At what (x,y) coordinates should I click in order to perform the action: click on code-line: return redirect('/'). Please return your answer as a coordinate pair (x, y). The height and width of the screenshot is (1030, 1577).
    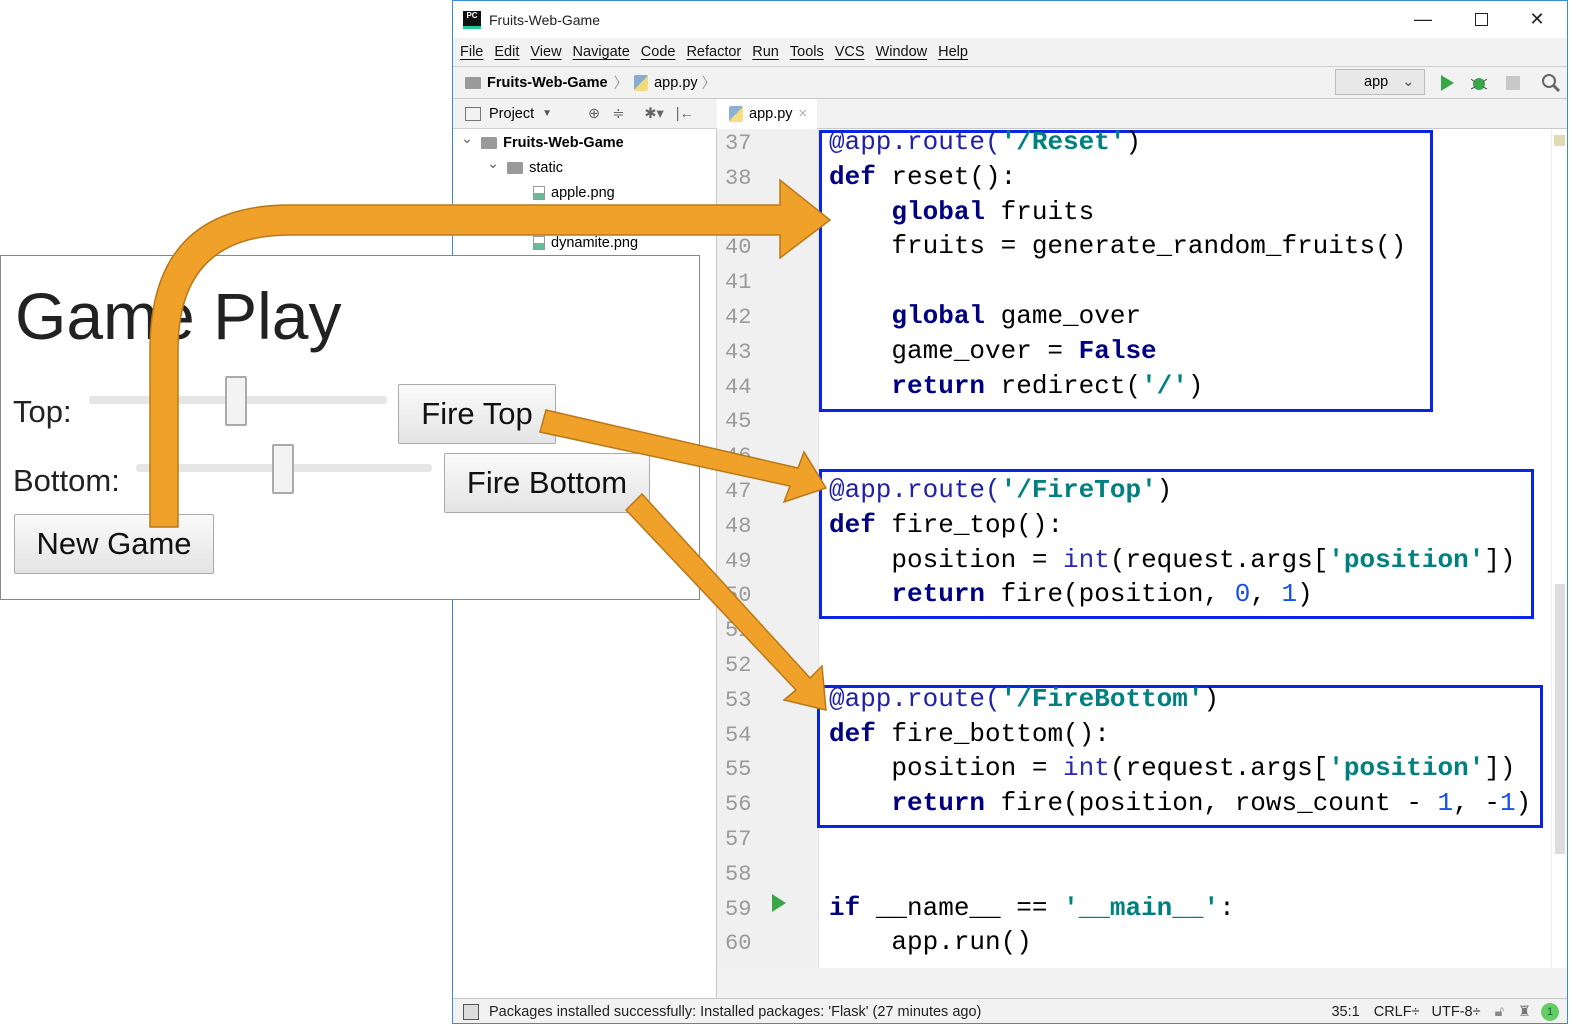
    Looking at the image, I should click on (1047, 385).